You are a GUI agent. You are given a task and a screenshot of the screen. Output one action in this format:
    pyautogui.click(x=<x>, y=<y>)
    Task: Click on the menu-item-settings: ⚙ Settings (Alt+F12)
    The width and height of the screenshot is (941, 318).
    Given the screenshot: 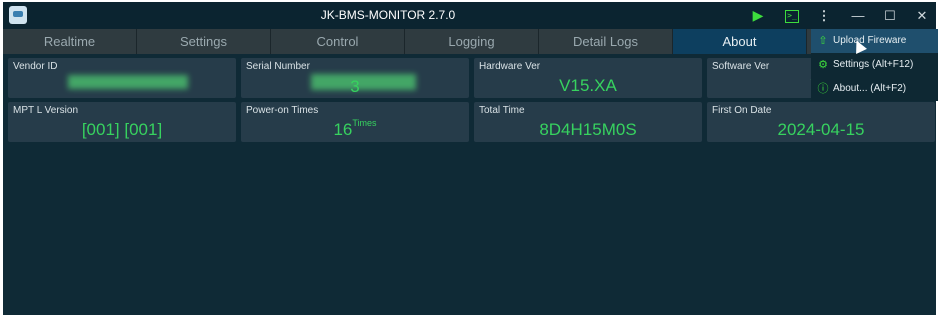 What is the action you would take?
    pyautogui.click(x=874, y=65)
    